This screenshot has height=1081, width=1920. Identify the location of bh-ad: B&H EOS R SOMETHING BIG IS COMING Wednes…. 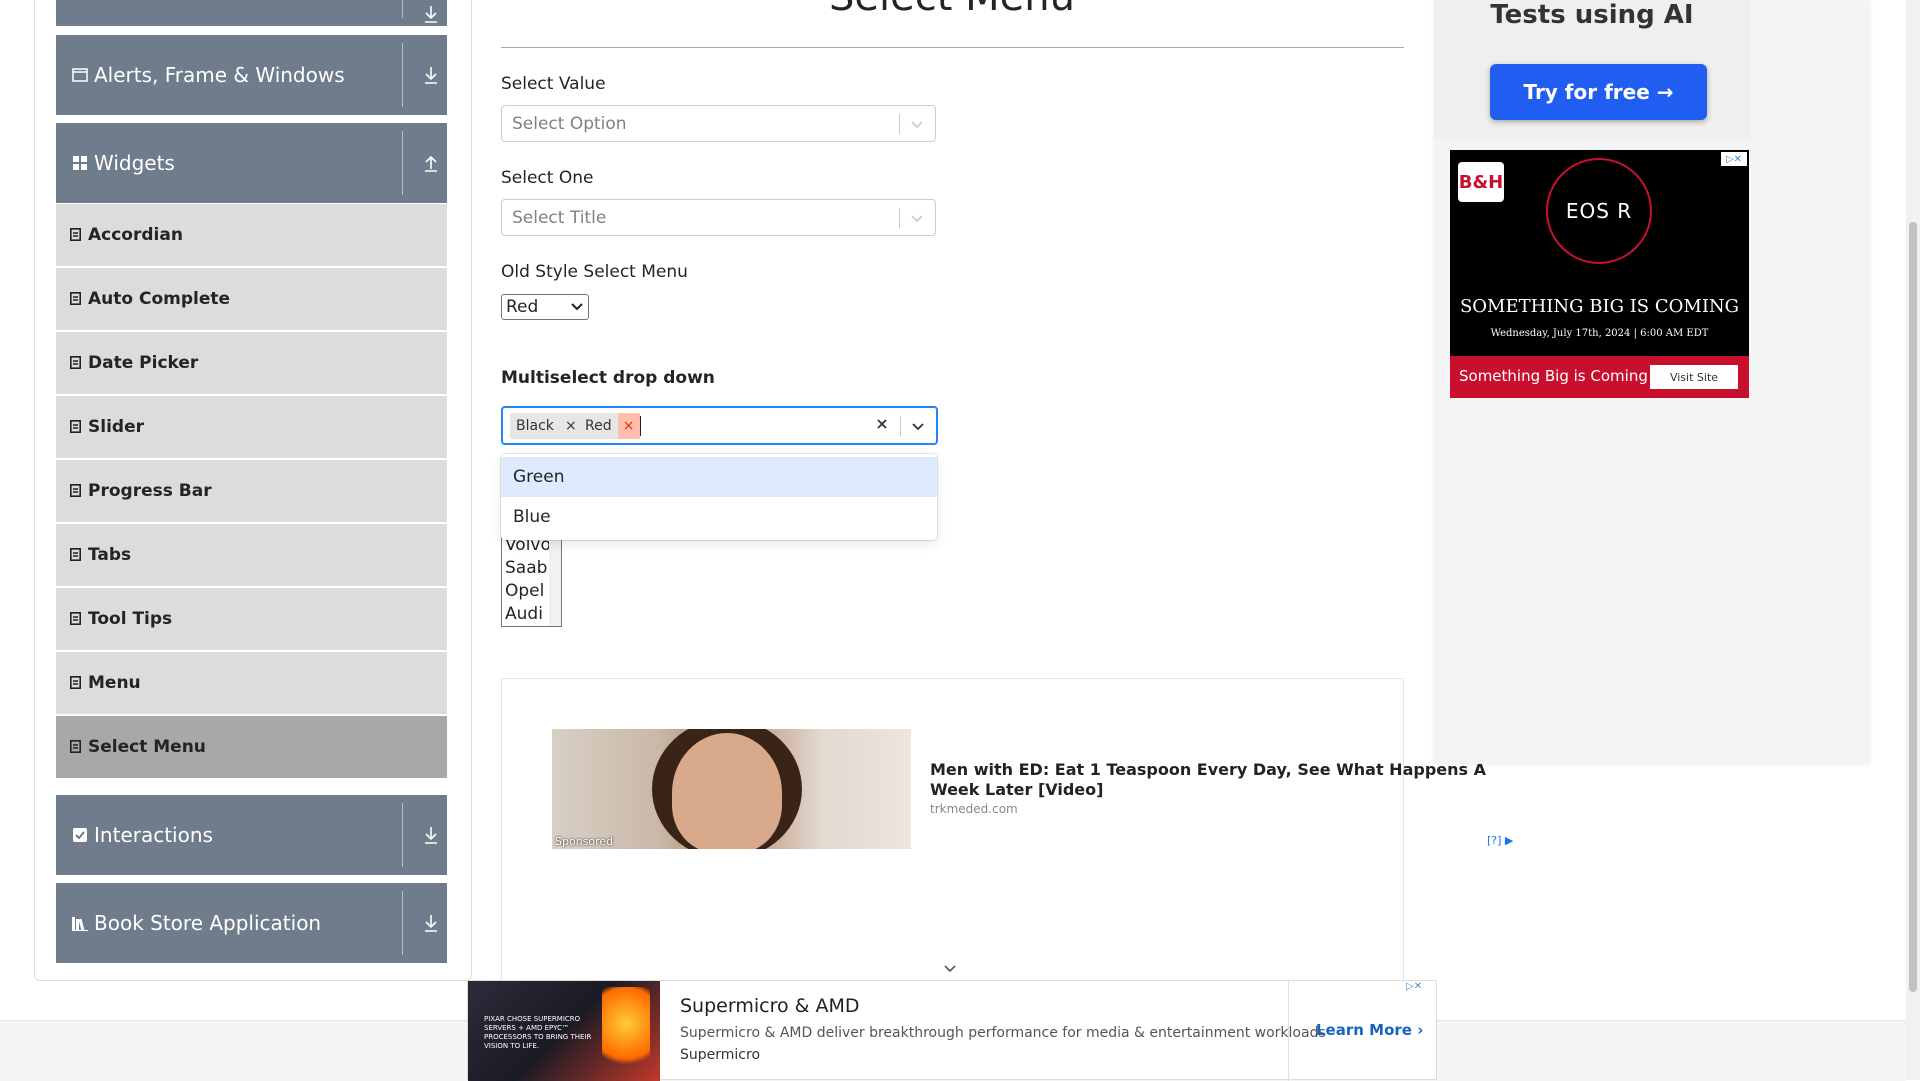
(1599, 274).